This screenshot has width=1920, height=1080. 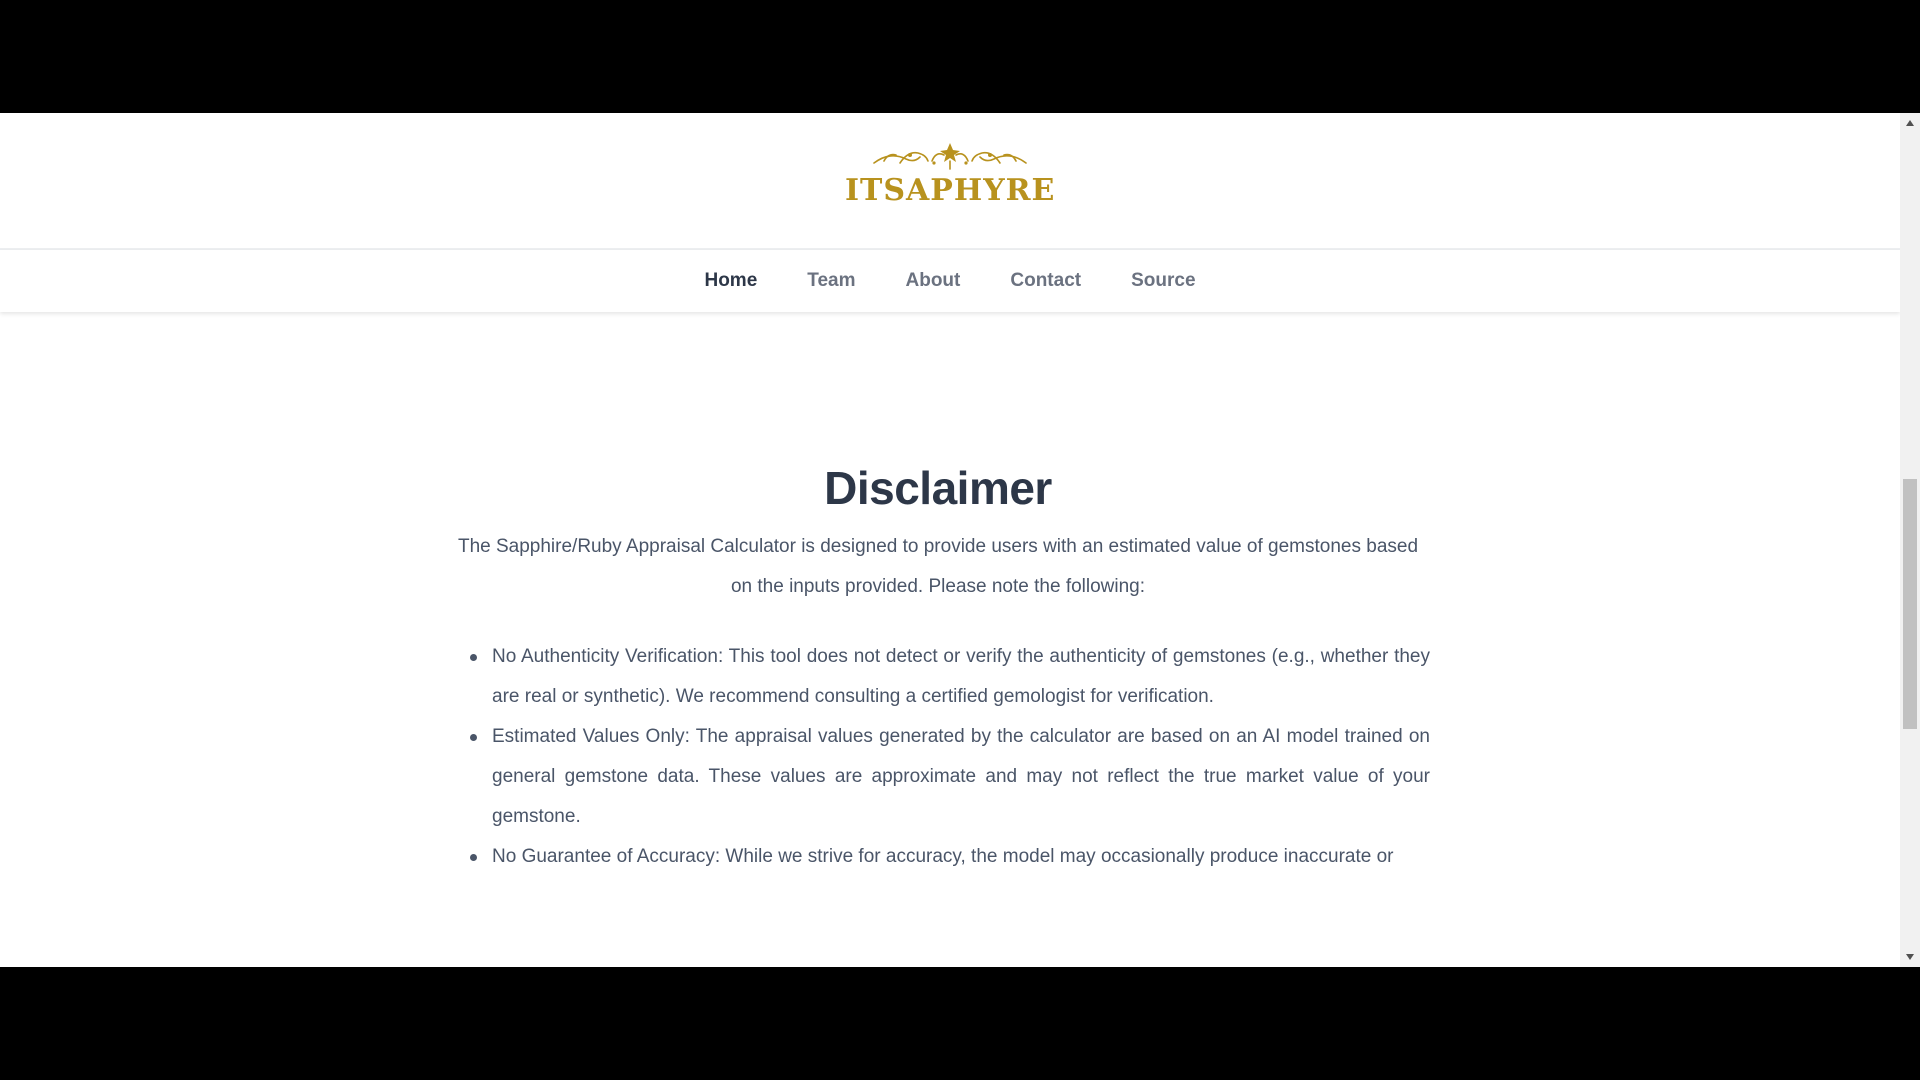 What do you see at coordinates (831, 281) in the screenshot?
I see `nav-item-team: Team` at bounding box center [831, 281].